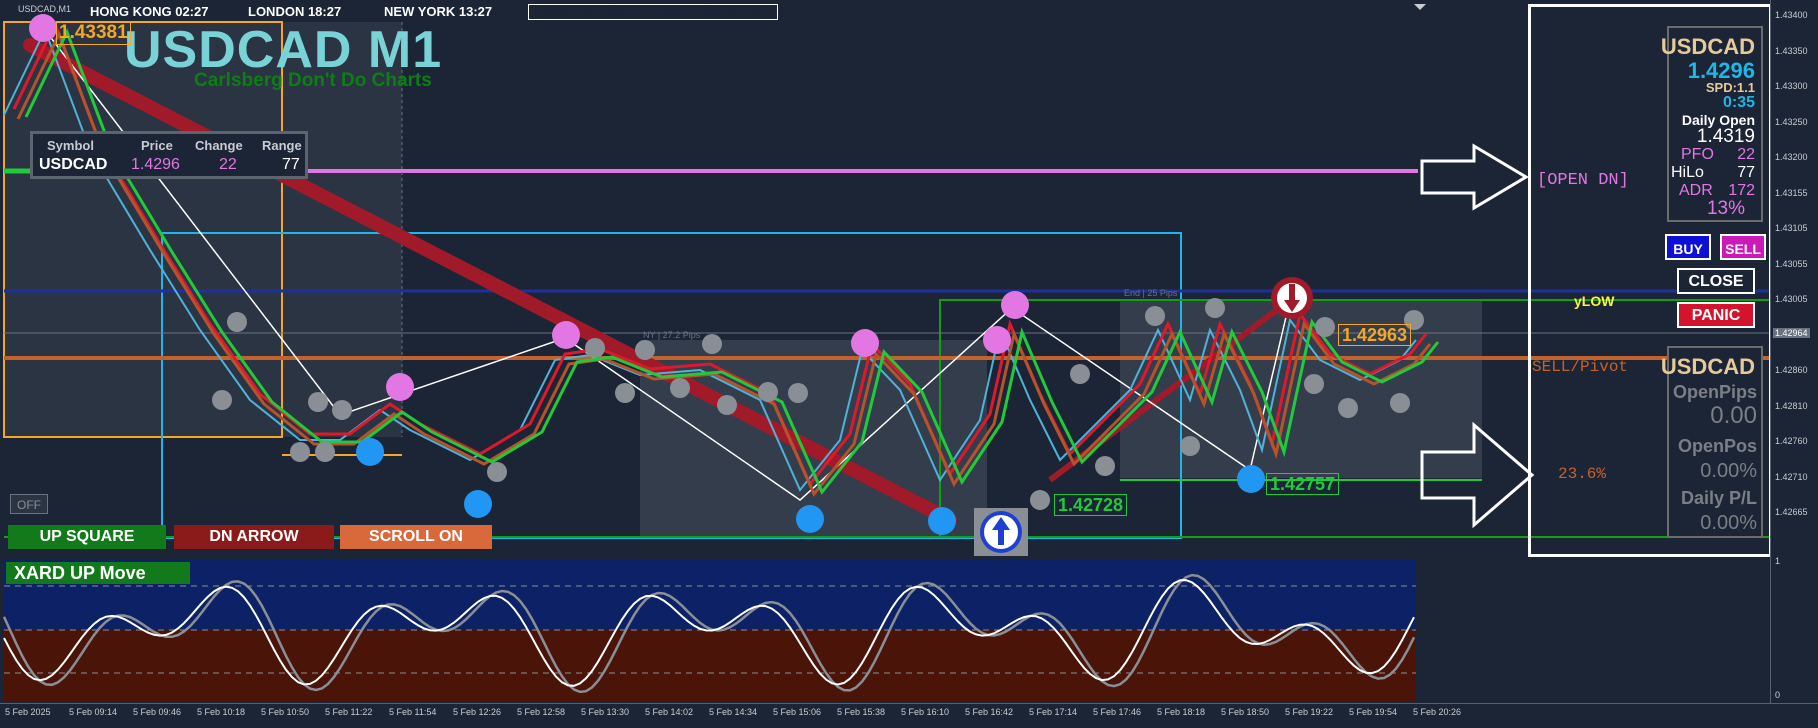 Image resolution: width=1818 pixels, height=728 pixels. I want to click on time-tick-label: 5 Feb 18:18, so click(1181, 712).